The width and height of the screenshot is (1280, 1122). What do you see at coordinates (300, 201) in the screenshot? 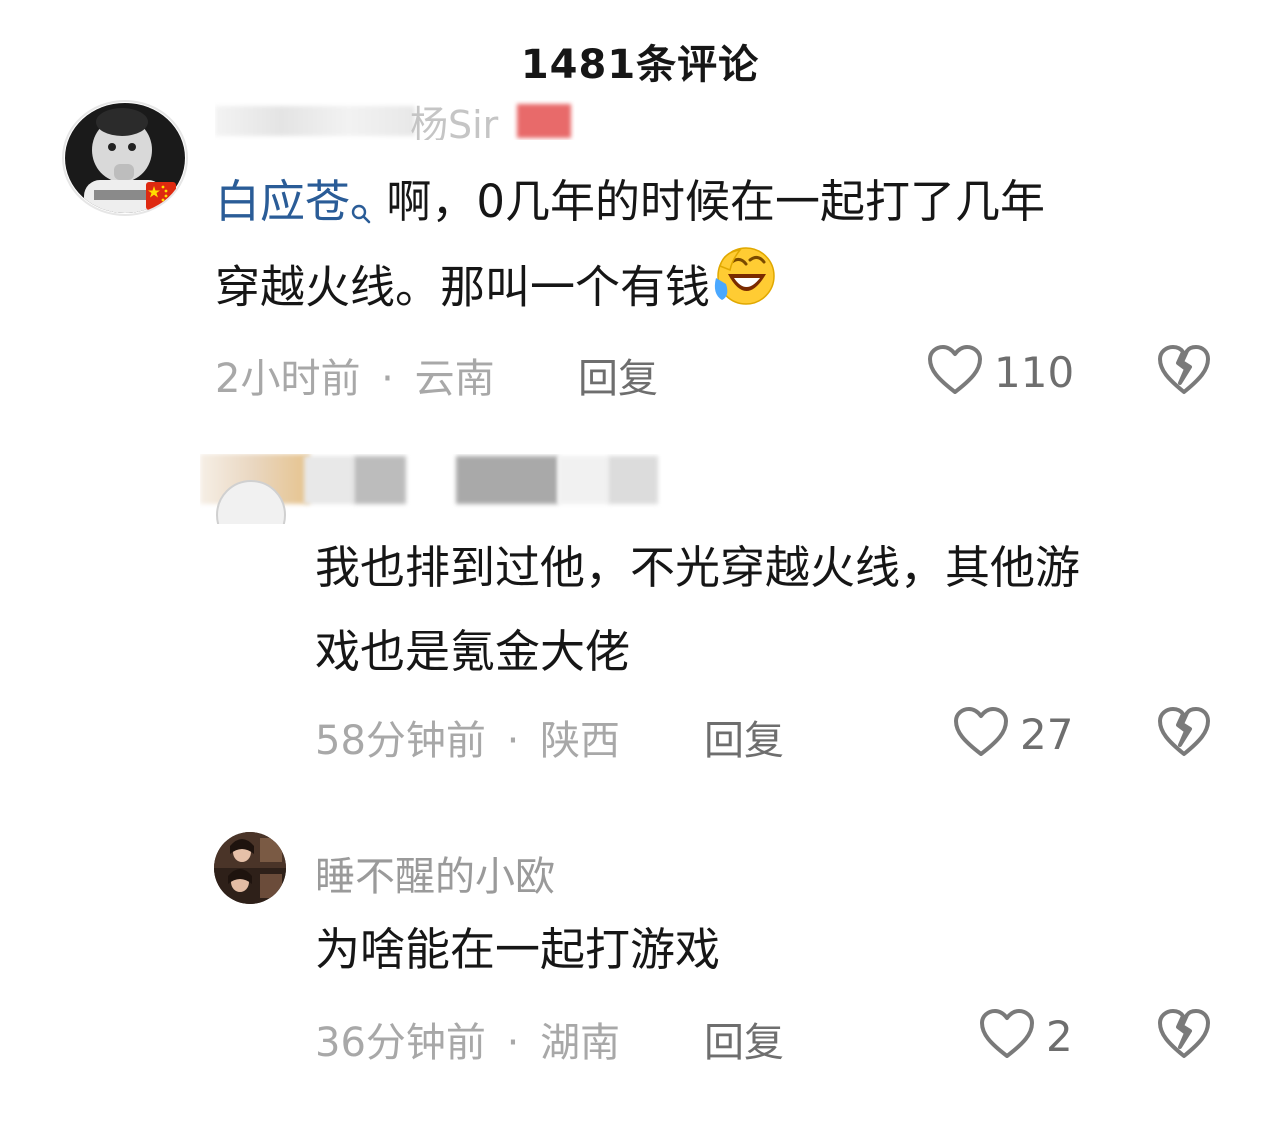
I see `mention-link: 白应苍` at bounding box center [300, 201].